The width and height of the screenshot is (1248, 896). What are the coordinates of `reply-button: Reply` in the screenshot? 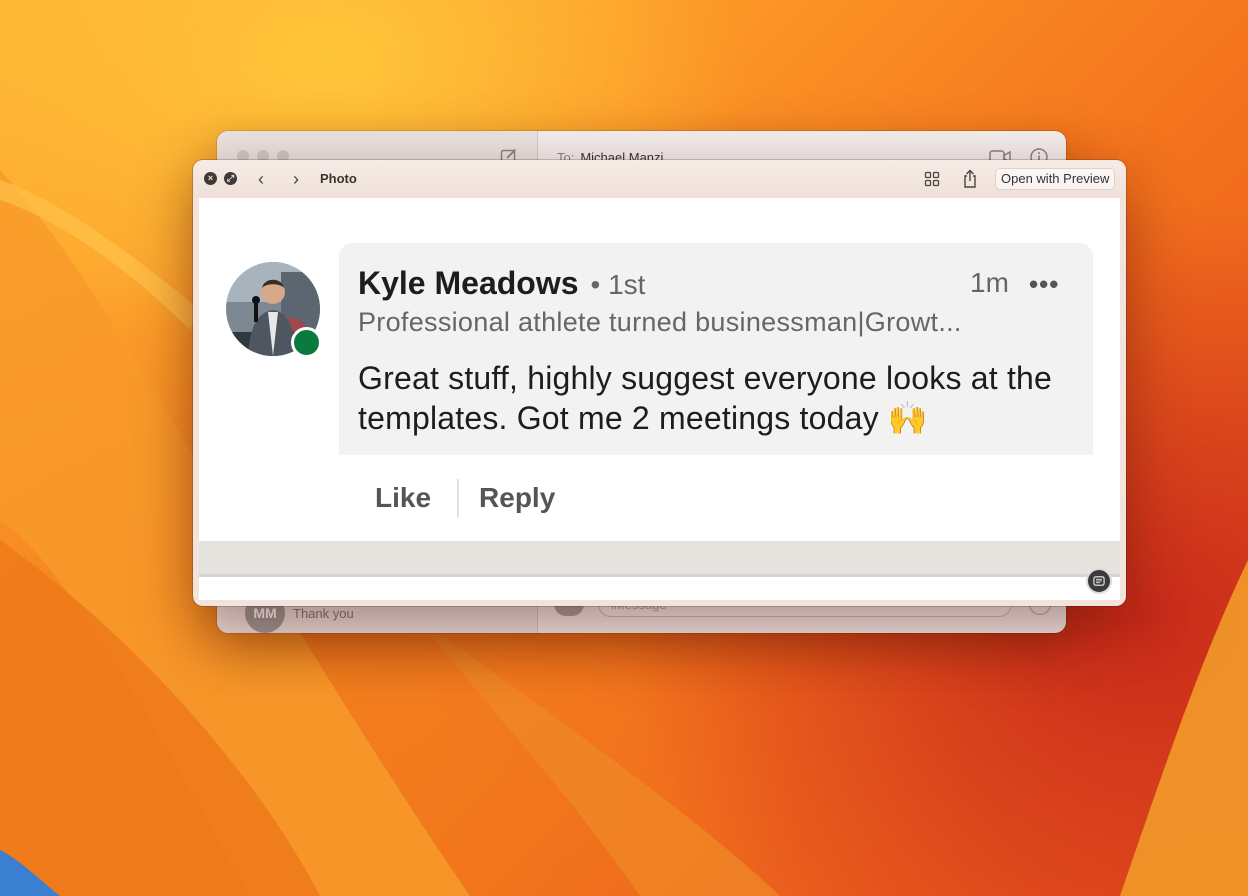 It's located at (517, 498).